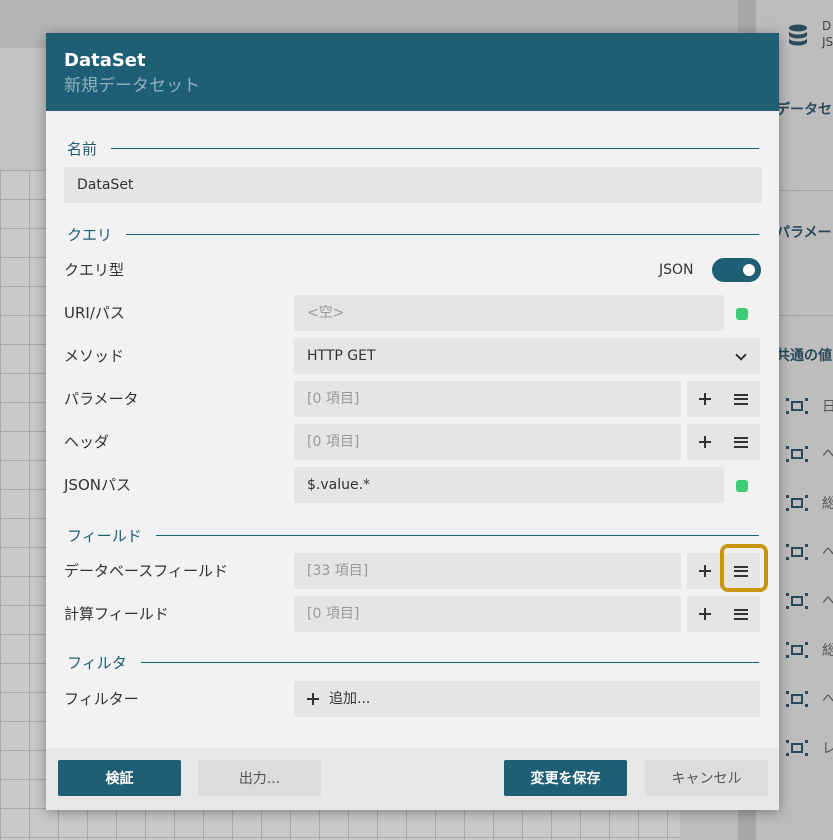  I want to click on datasource-type: JS, so click(827, 42).